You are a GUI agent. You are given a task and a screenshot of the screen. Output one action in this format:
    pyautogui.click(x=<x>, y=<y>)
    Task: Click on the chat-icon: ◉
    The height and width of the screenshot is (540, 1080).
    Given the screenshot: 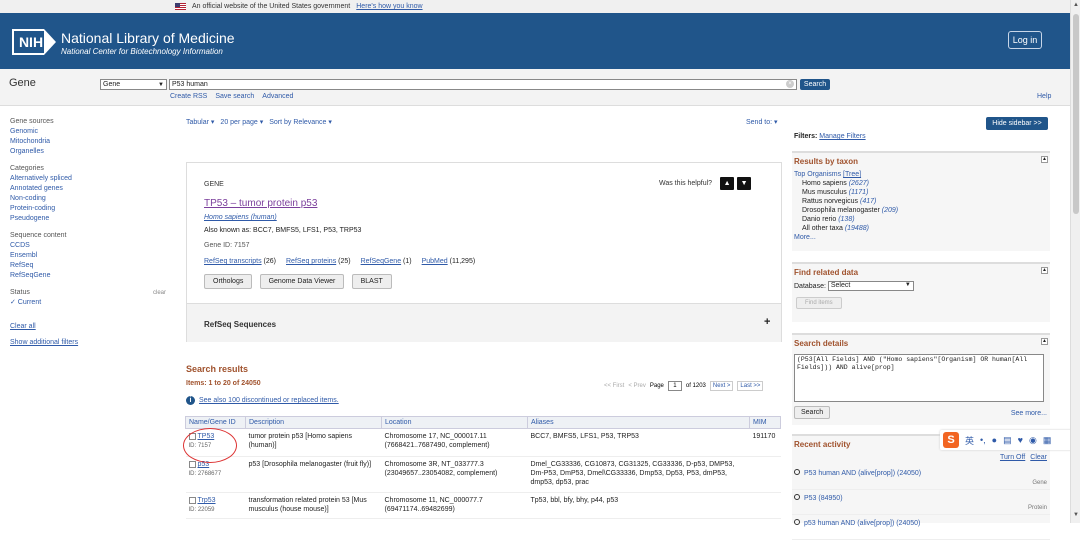 What is the action you would take?
    pyautogui.click(x=1033, y=440)
    